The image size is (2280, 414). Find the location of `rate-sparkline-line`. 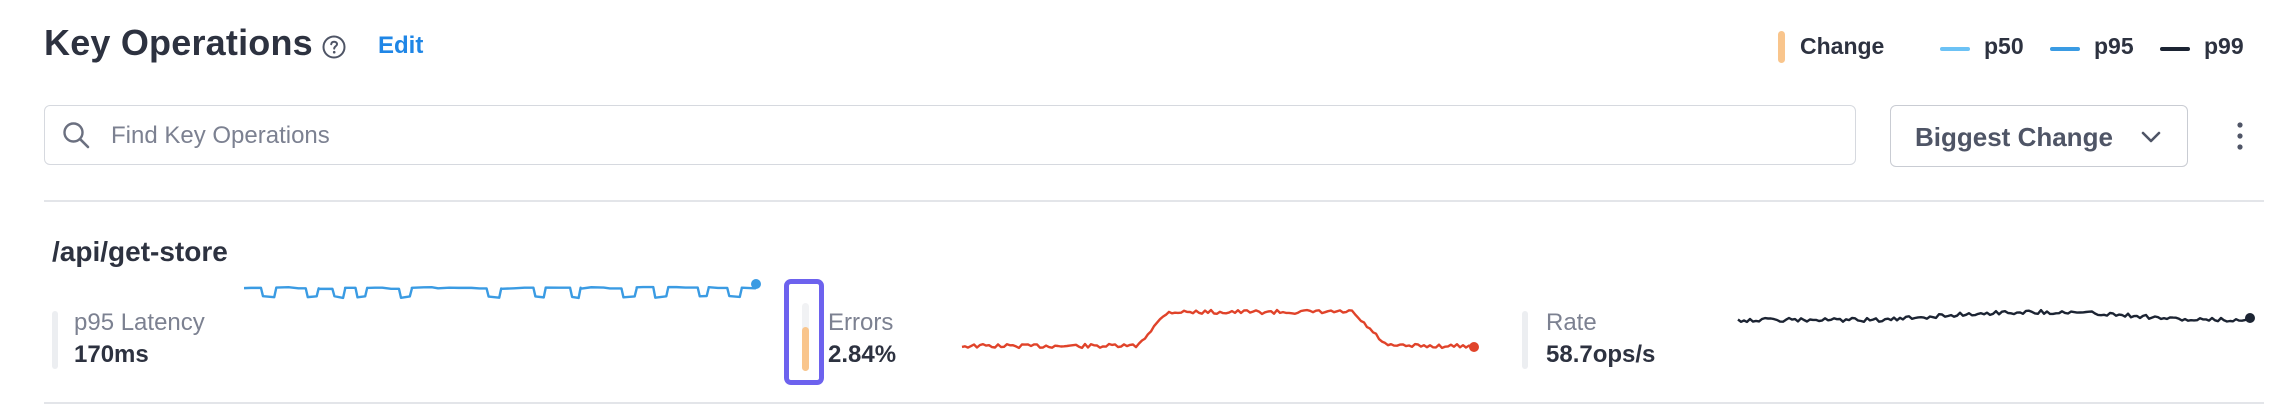

rate-sparkline-line is located at coordinates (1994, 316).